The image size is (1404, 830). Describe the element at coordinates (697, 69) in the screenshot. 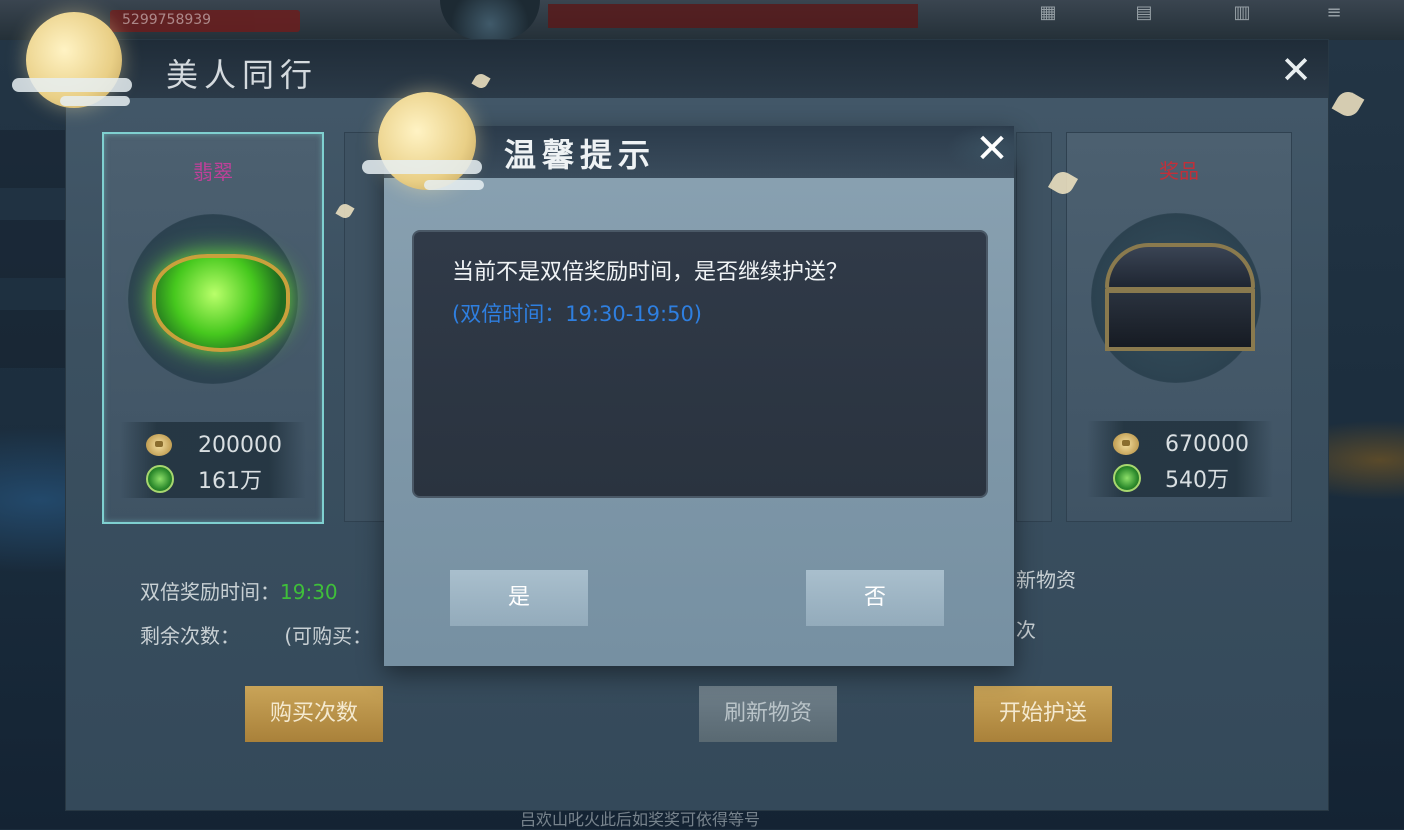

I see `panel-header: 美人同行 ✕` at that location.